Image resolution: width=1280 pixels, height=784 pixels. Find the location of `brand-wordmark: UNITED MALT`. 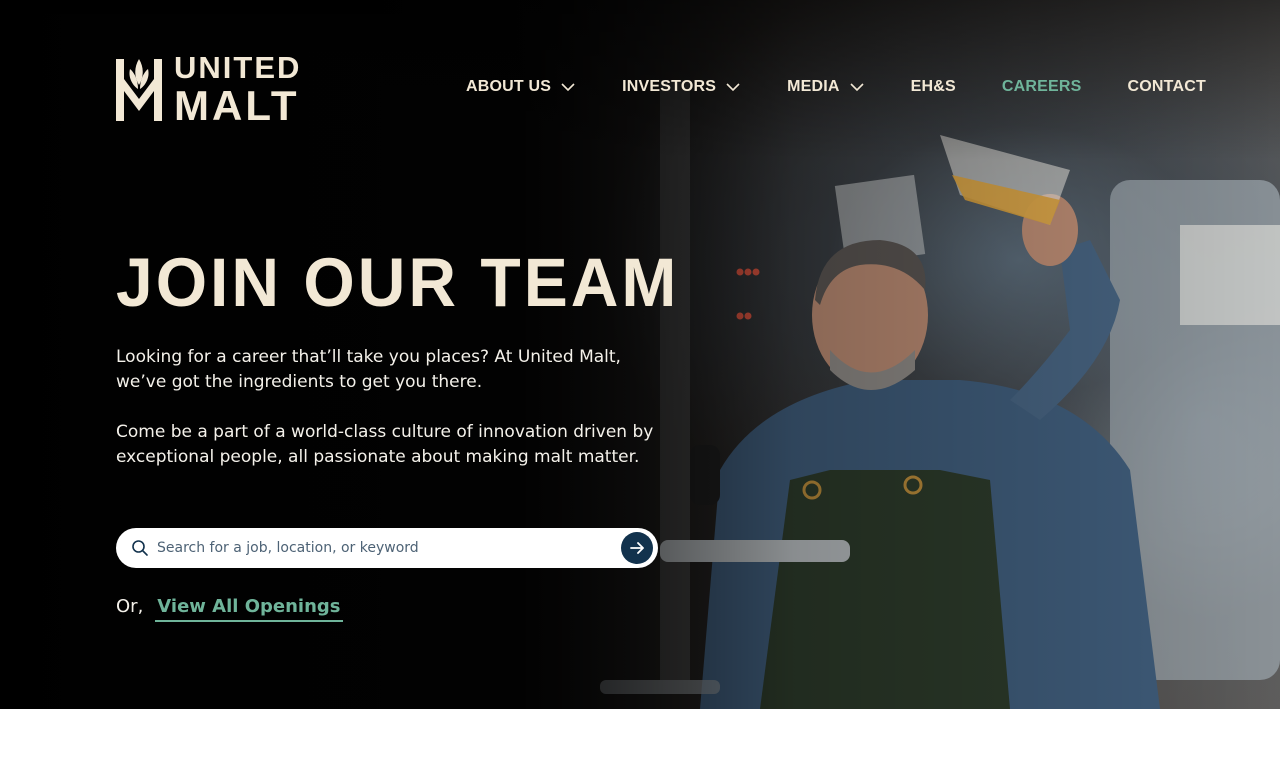

brand-wordmark: UNITED MALT is located at coordinates (237, 89).